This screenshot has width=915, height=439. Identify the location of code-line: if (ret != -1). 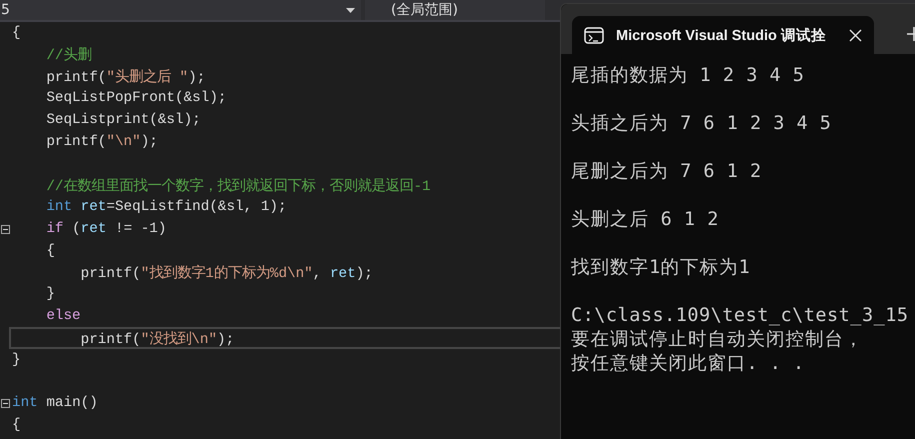
(105, 229).